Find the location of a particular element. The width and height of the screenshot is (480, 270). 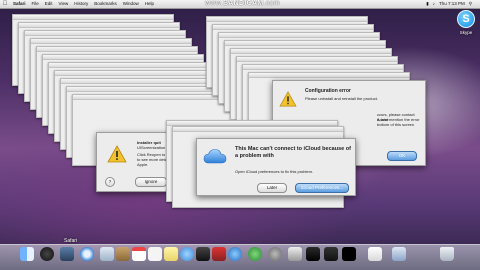

menu-view: View is located at coordinates (64, 4).